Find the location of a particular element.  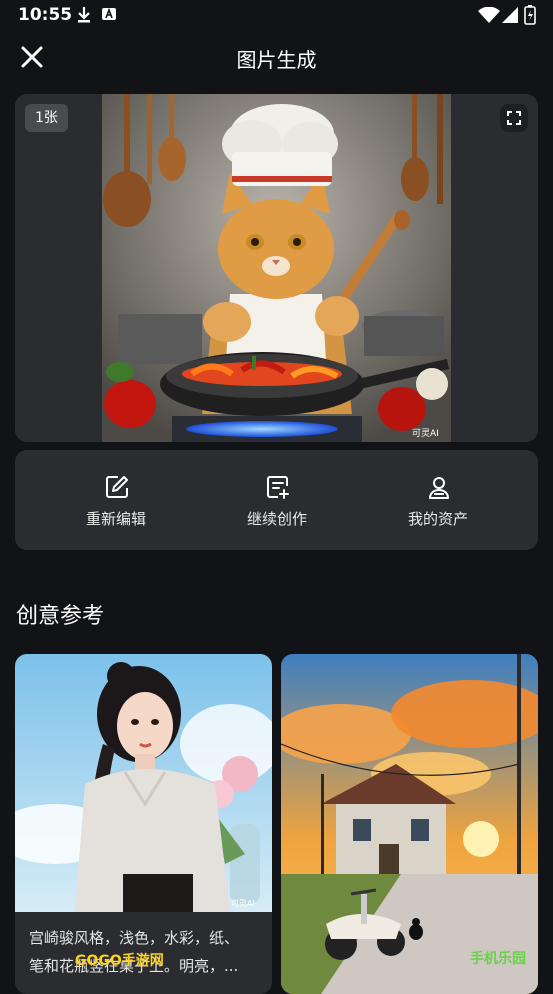

page-title: 图片生成 is located at coordinates (276, 60).